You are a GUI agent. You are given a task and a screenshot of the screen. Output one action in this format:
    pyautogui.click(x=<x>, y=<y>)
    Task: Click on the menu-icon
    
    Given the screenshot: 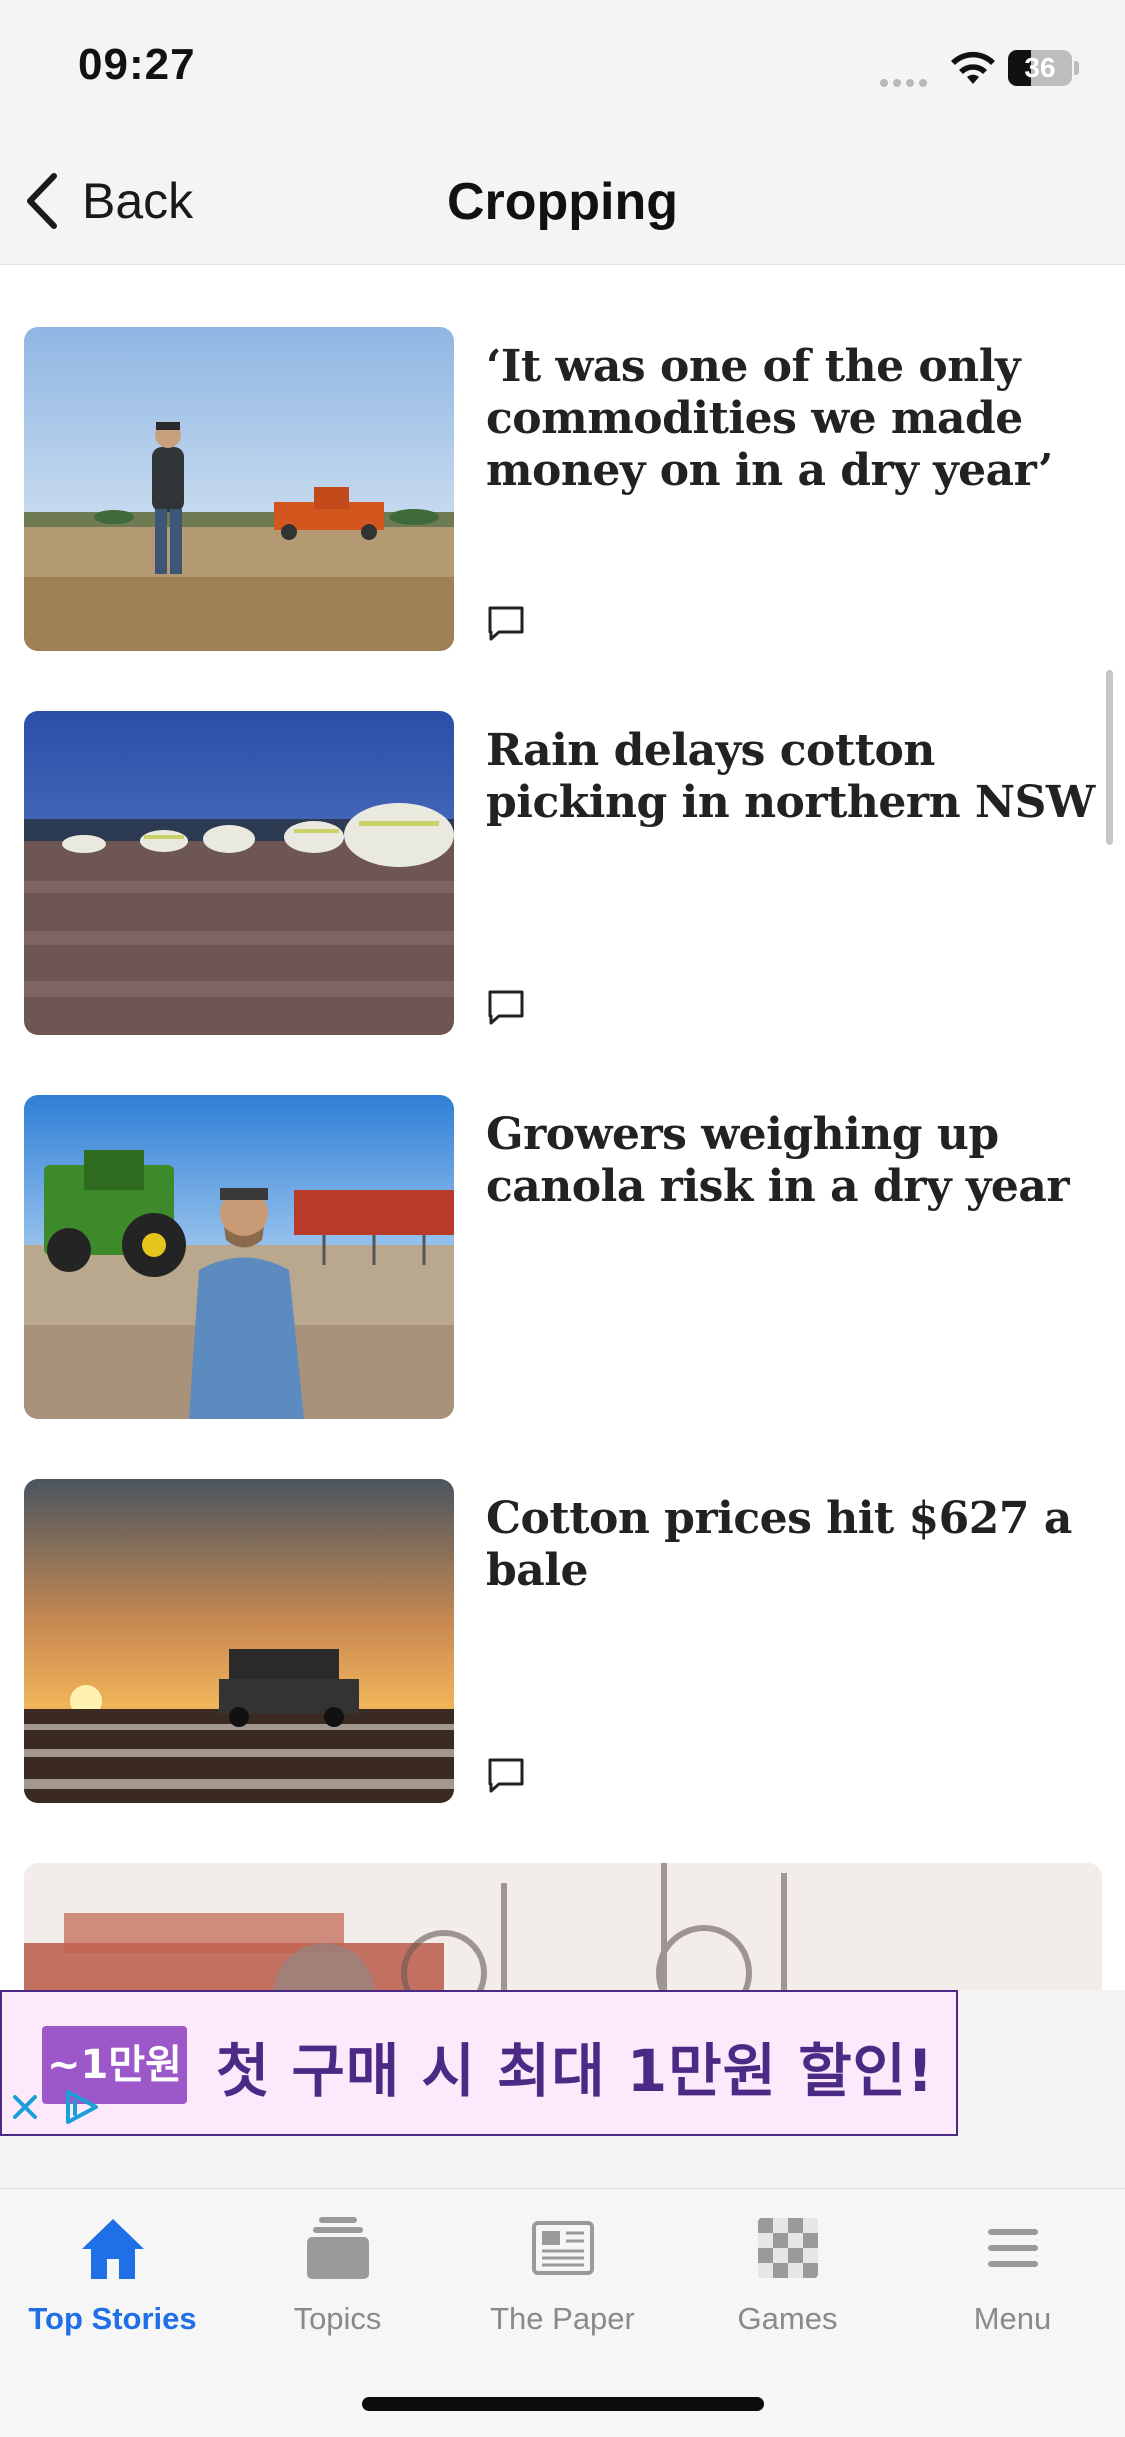 What is the action you would take?
    pyautogui.click(x=1012, y=2248)
    